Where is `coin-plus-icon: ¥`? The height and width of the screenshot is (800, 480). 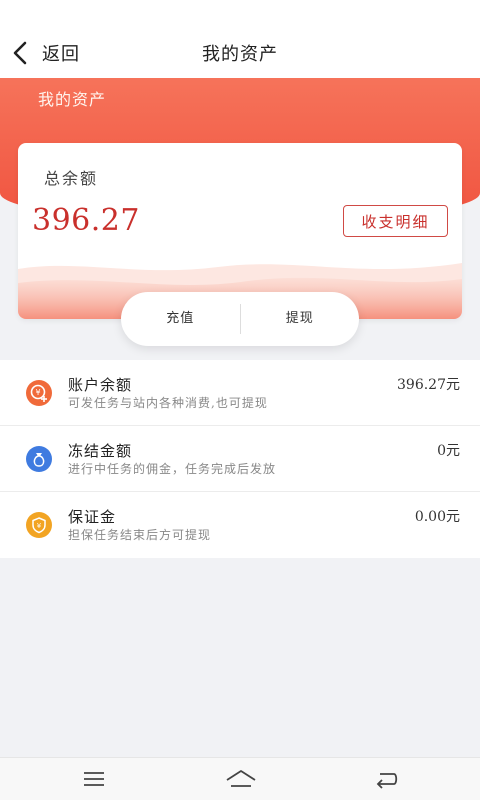 coin-plus-icon: ¥ is located at coordinates (39, 393).